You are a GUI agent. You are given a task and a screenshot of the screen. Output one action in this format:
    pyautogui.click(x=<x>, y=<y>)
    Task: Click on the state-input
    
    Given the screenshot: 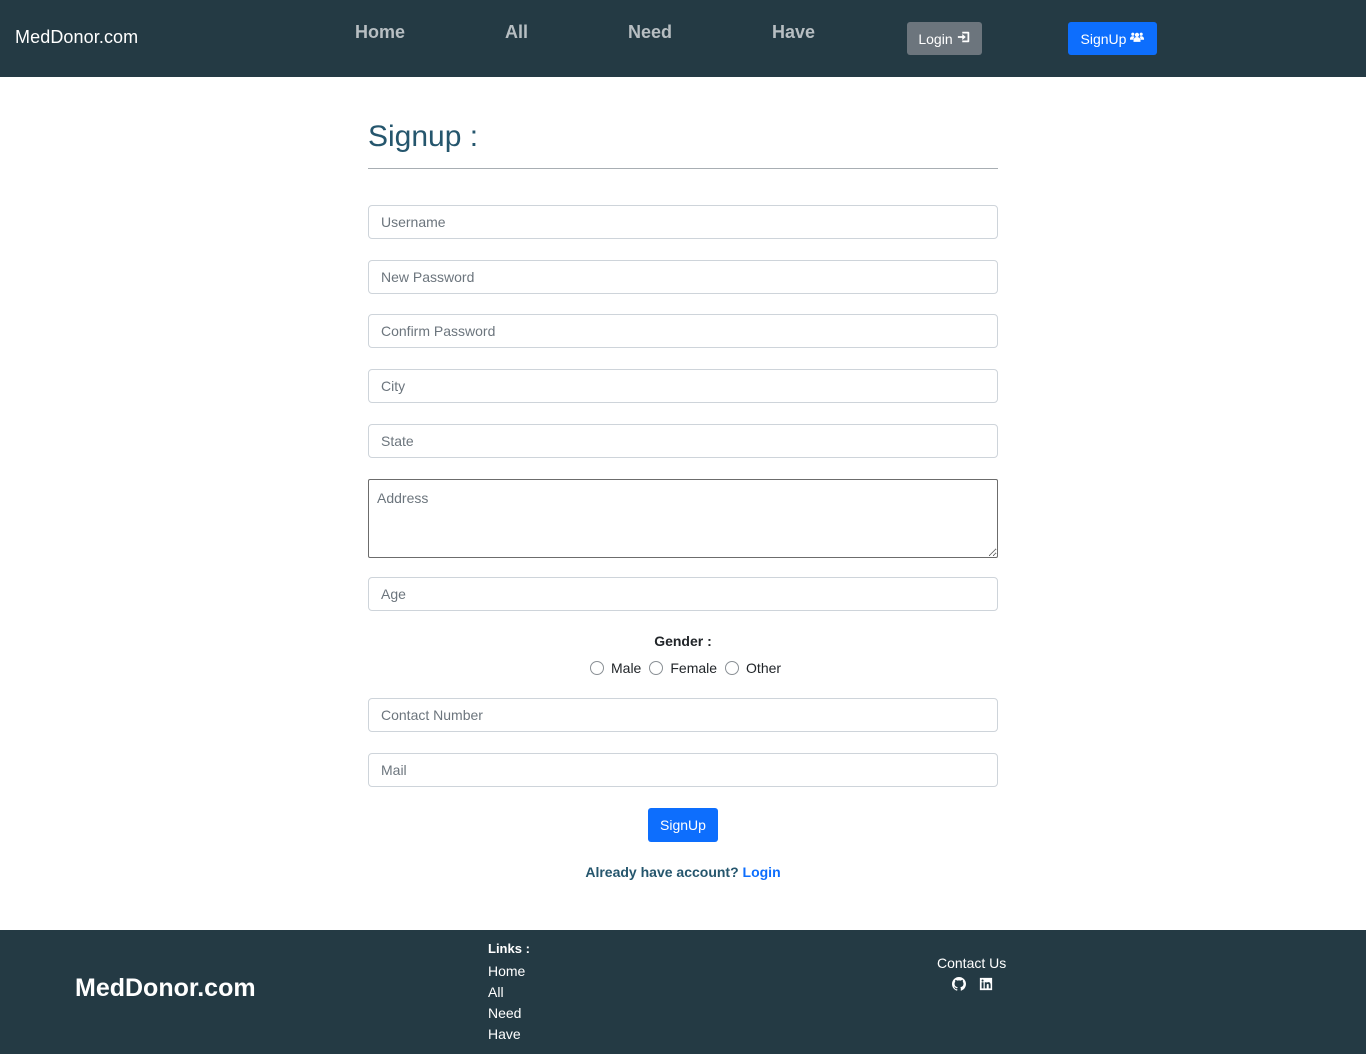 What is the action you would take?
    pyautogui.click(x=683, y=441)
    